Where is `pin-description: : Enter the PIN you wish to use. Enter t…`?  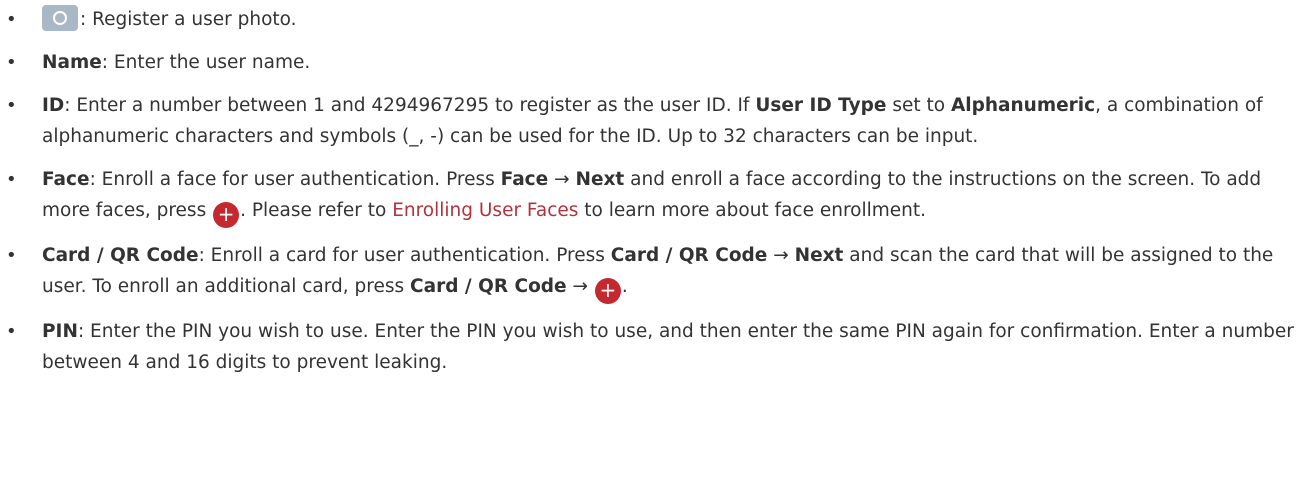 pin-description: : Enter the PIN you wish to use. Enter t… is located at coordinates (668, 347).